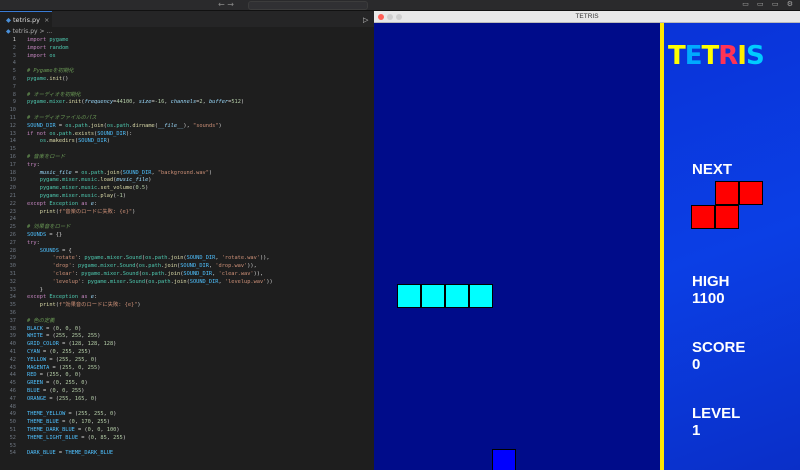 Image resolution: width=800 pixels, height=470 pixels. I want to click on code-line: 15, so click(187, 150).